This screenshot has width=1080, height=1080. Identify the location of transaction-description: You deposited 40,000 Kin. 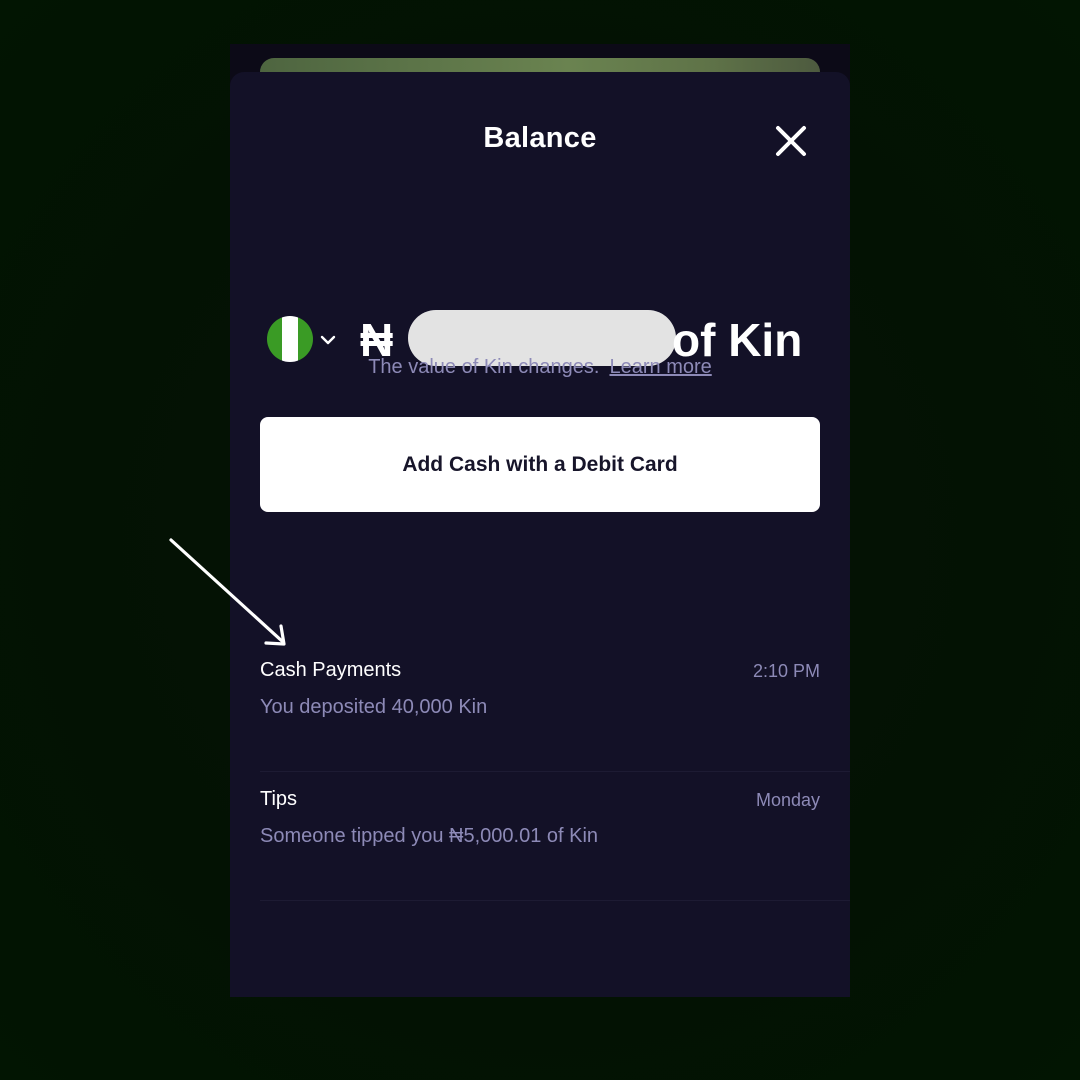
(374, 707).